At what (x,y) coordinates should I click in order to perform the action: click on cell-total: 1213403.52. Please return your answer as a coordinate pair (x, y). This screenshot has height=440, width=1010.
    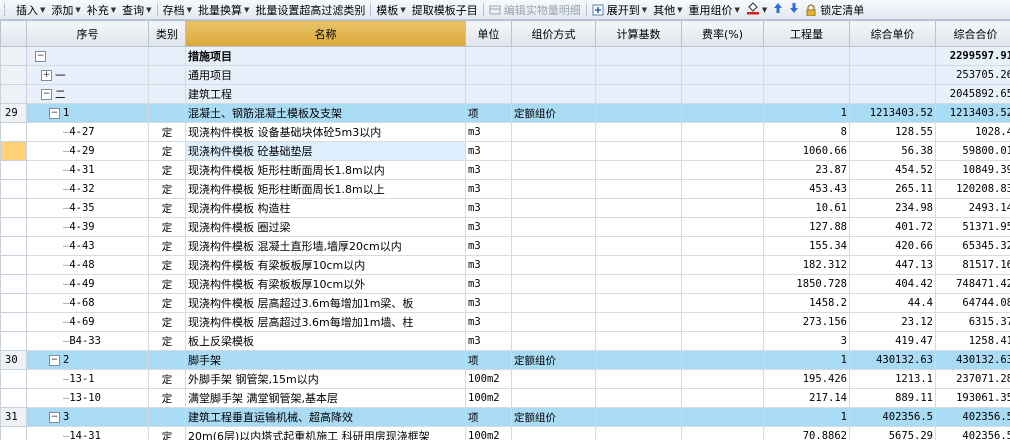
    Looking at the image, I should click on (972, 113).